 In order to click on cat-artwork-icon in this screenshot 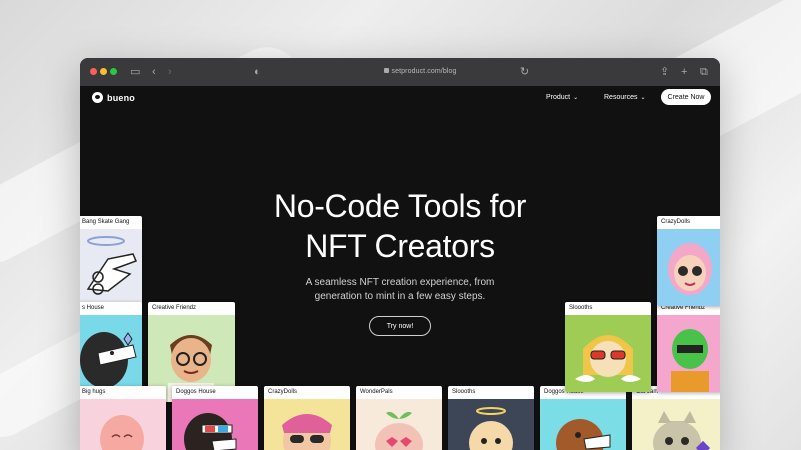, I will do `click(676, 424)`.